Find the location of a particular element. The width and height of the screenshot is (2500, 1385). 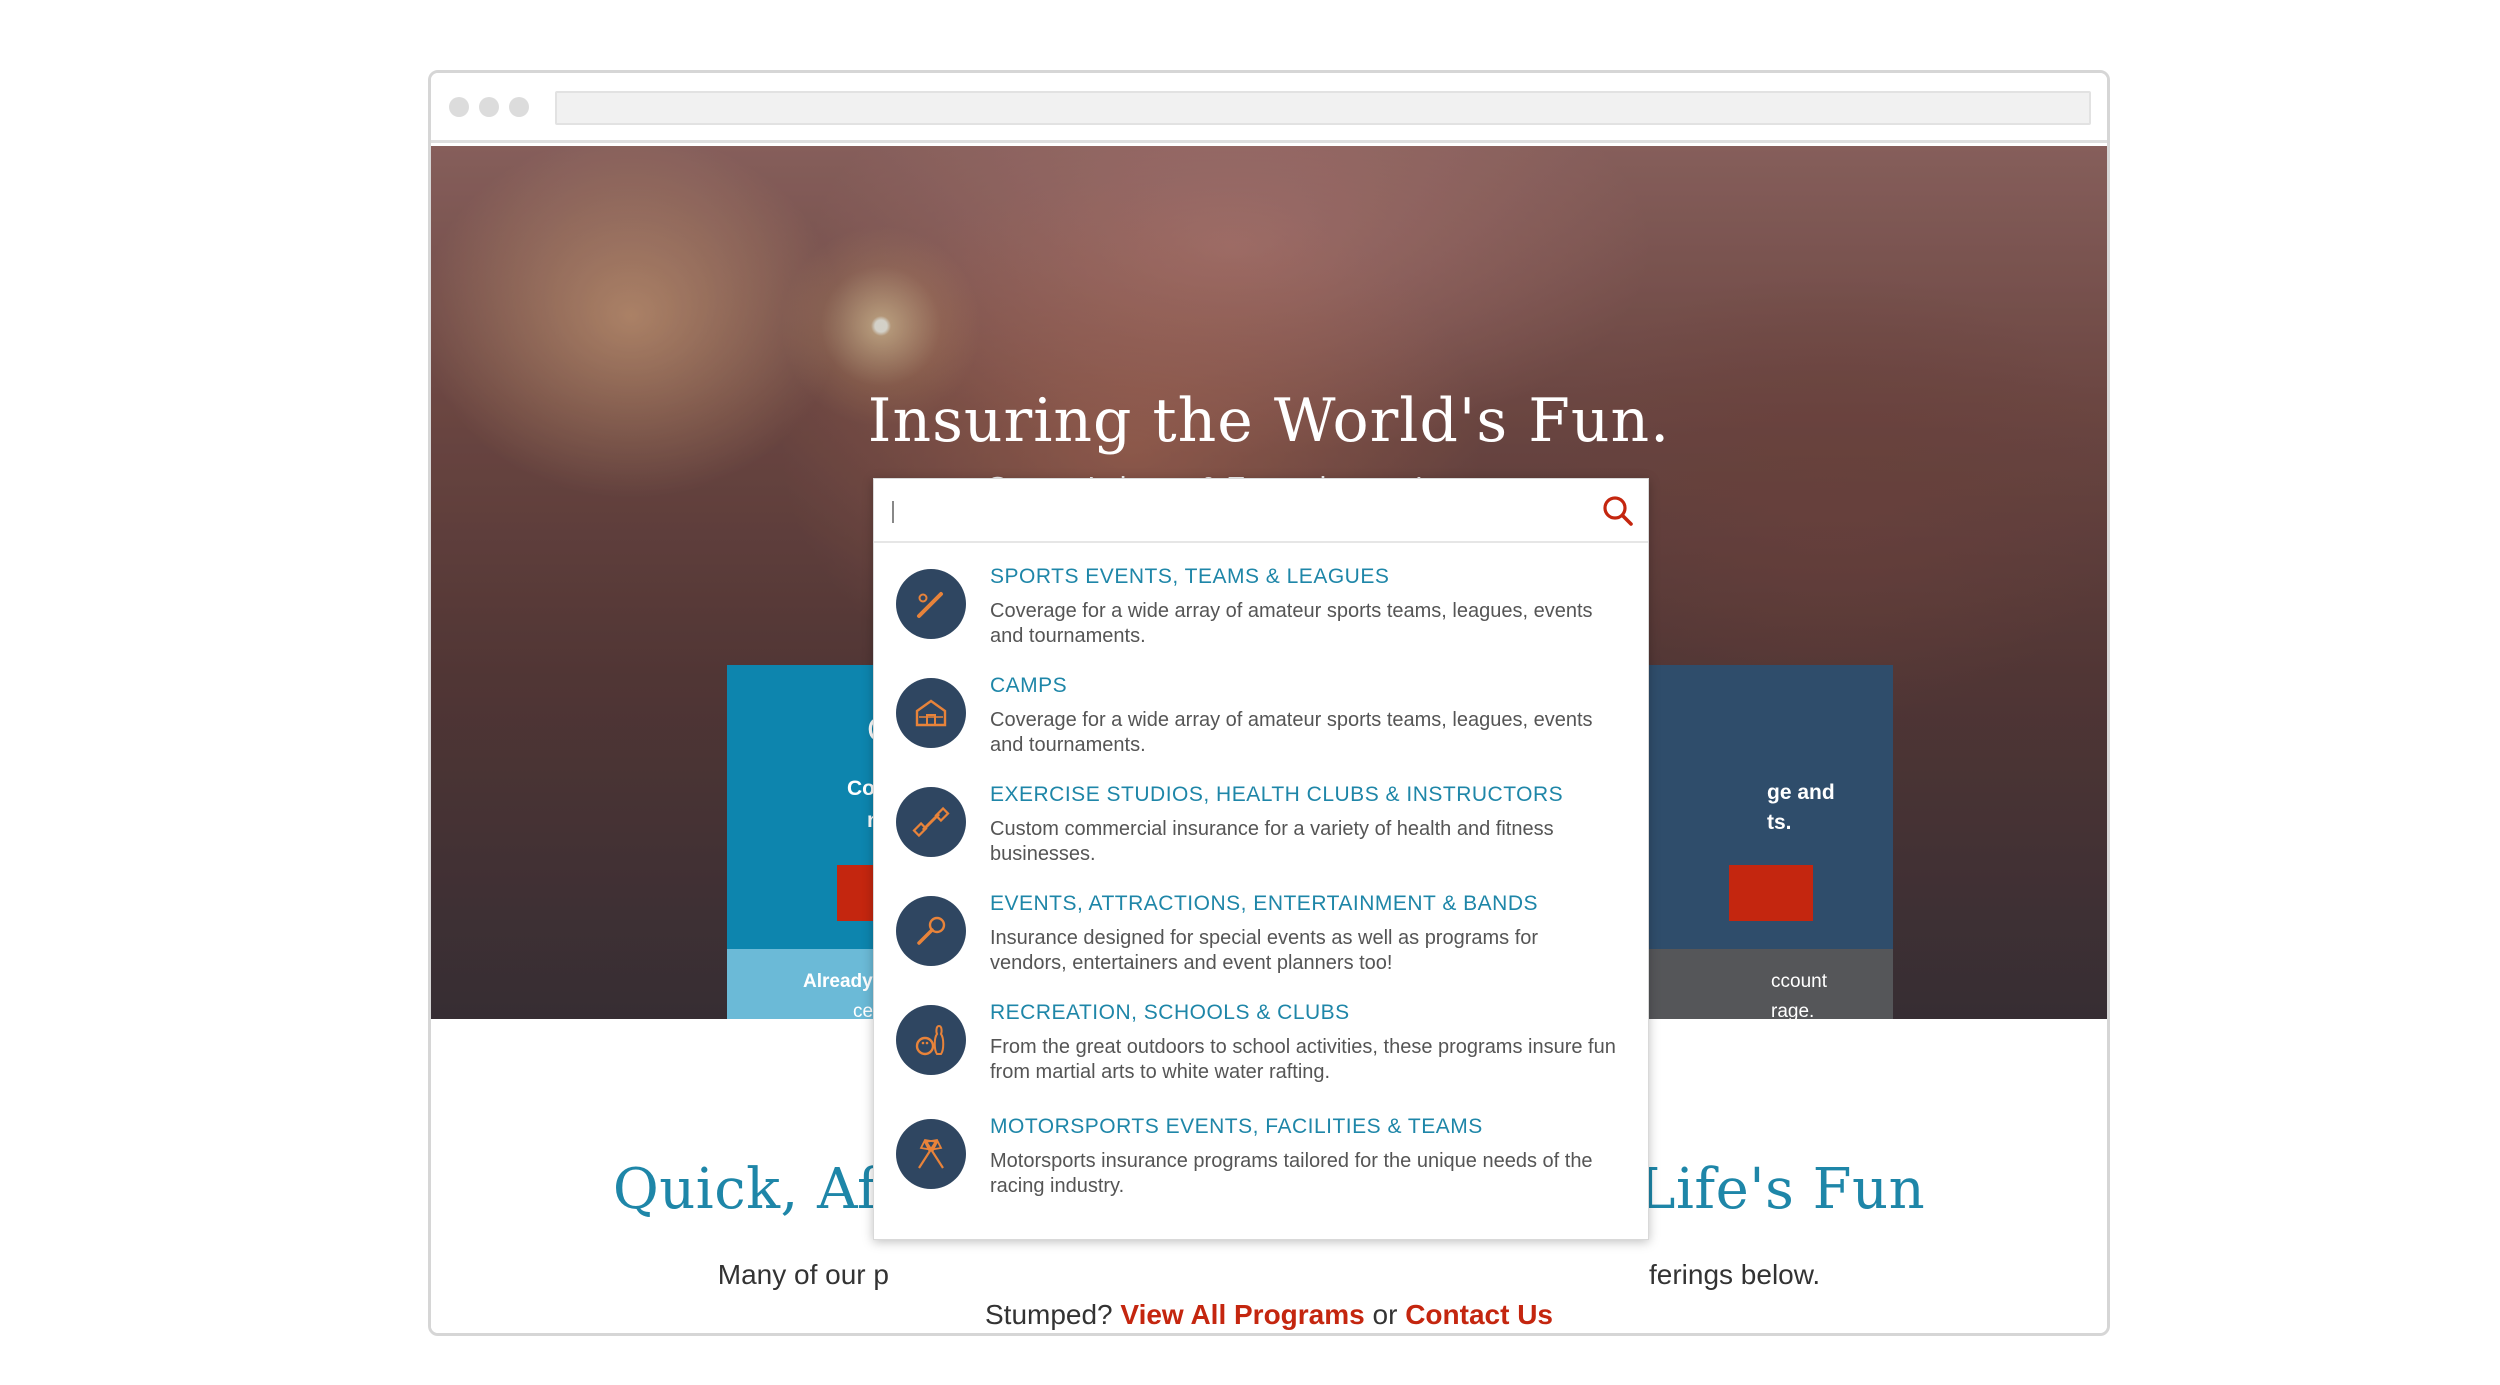

card-left-foot-1: Already is located at coordinates (838, 981).